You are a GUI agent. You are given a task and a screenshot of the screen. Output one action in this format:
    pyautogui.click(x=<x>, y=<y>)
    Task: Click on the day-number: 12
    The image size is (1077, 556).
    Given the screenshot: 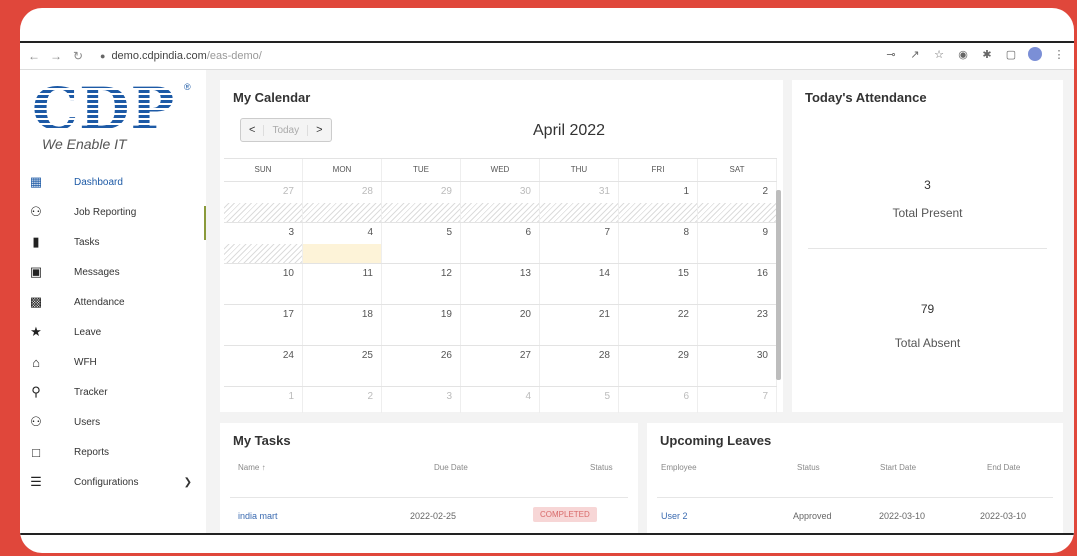 What is the action you would take?
    pyautogui.click(x=446, y=273)
    